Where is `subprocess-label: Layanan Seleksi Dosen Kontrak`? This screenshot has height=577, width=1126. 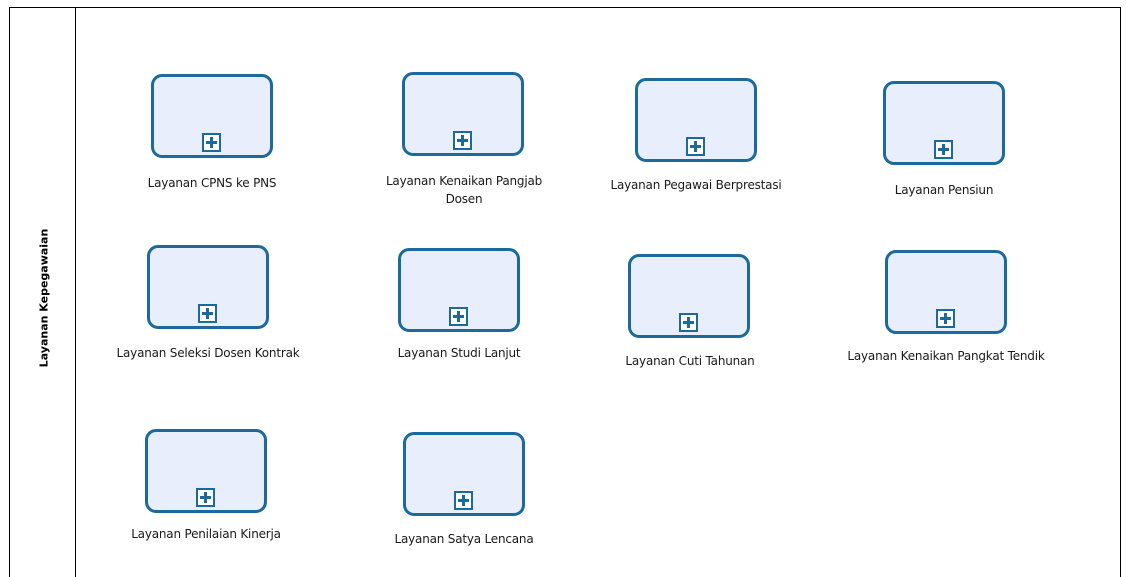 subprocess-label: Layanan Seleksi Dosen Kontrak is located at coordinates (208, 353).